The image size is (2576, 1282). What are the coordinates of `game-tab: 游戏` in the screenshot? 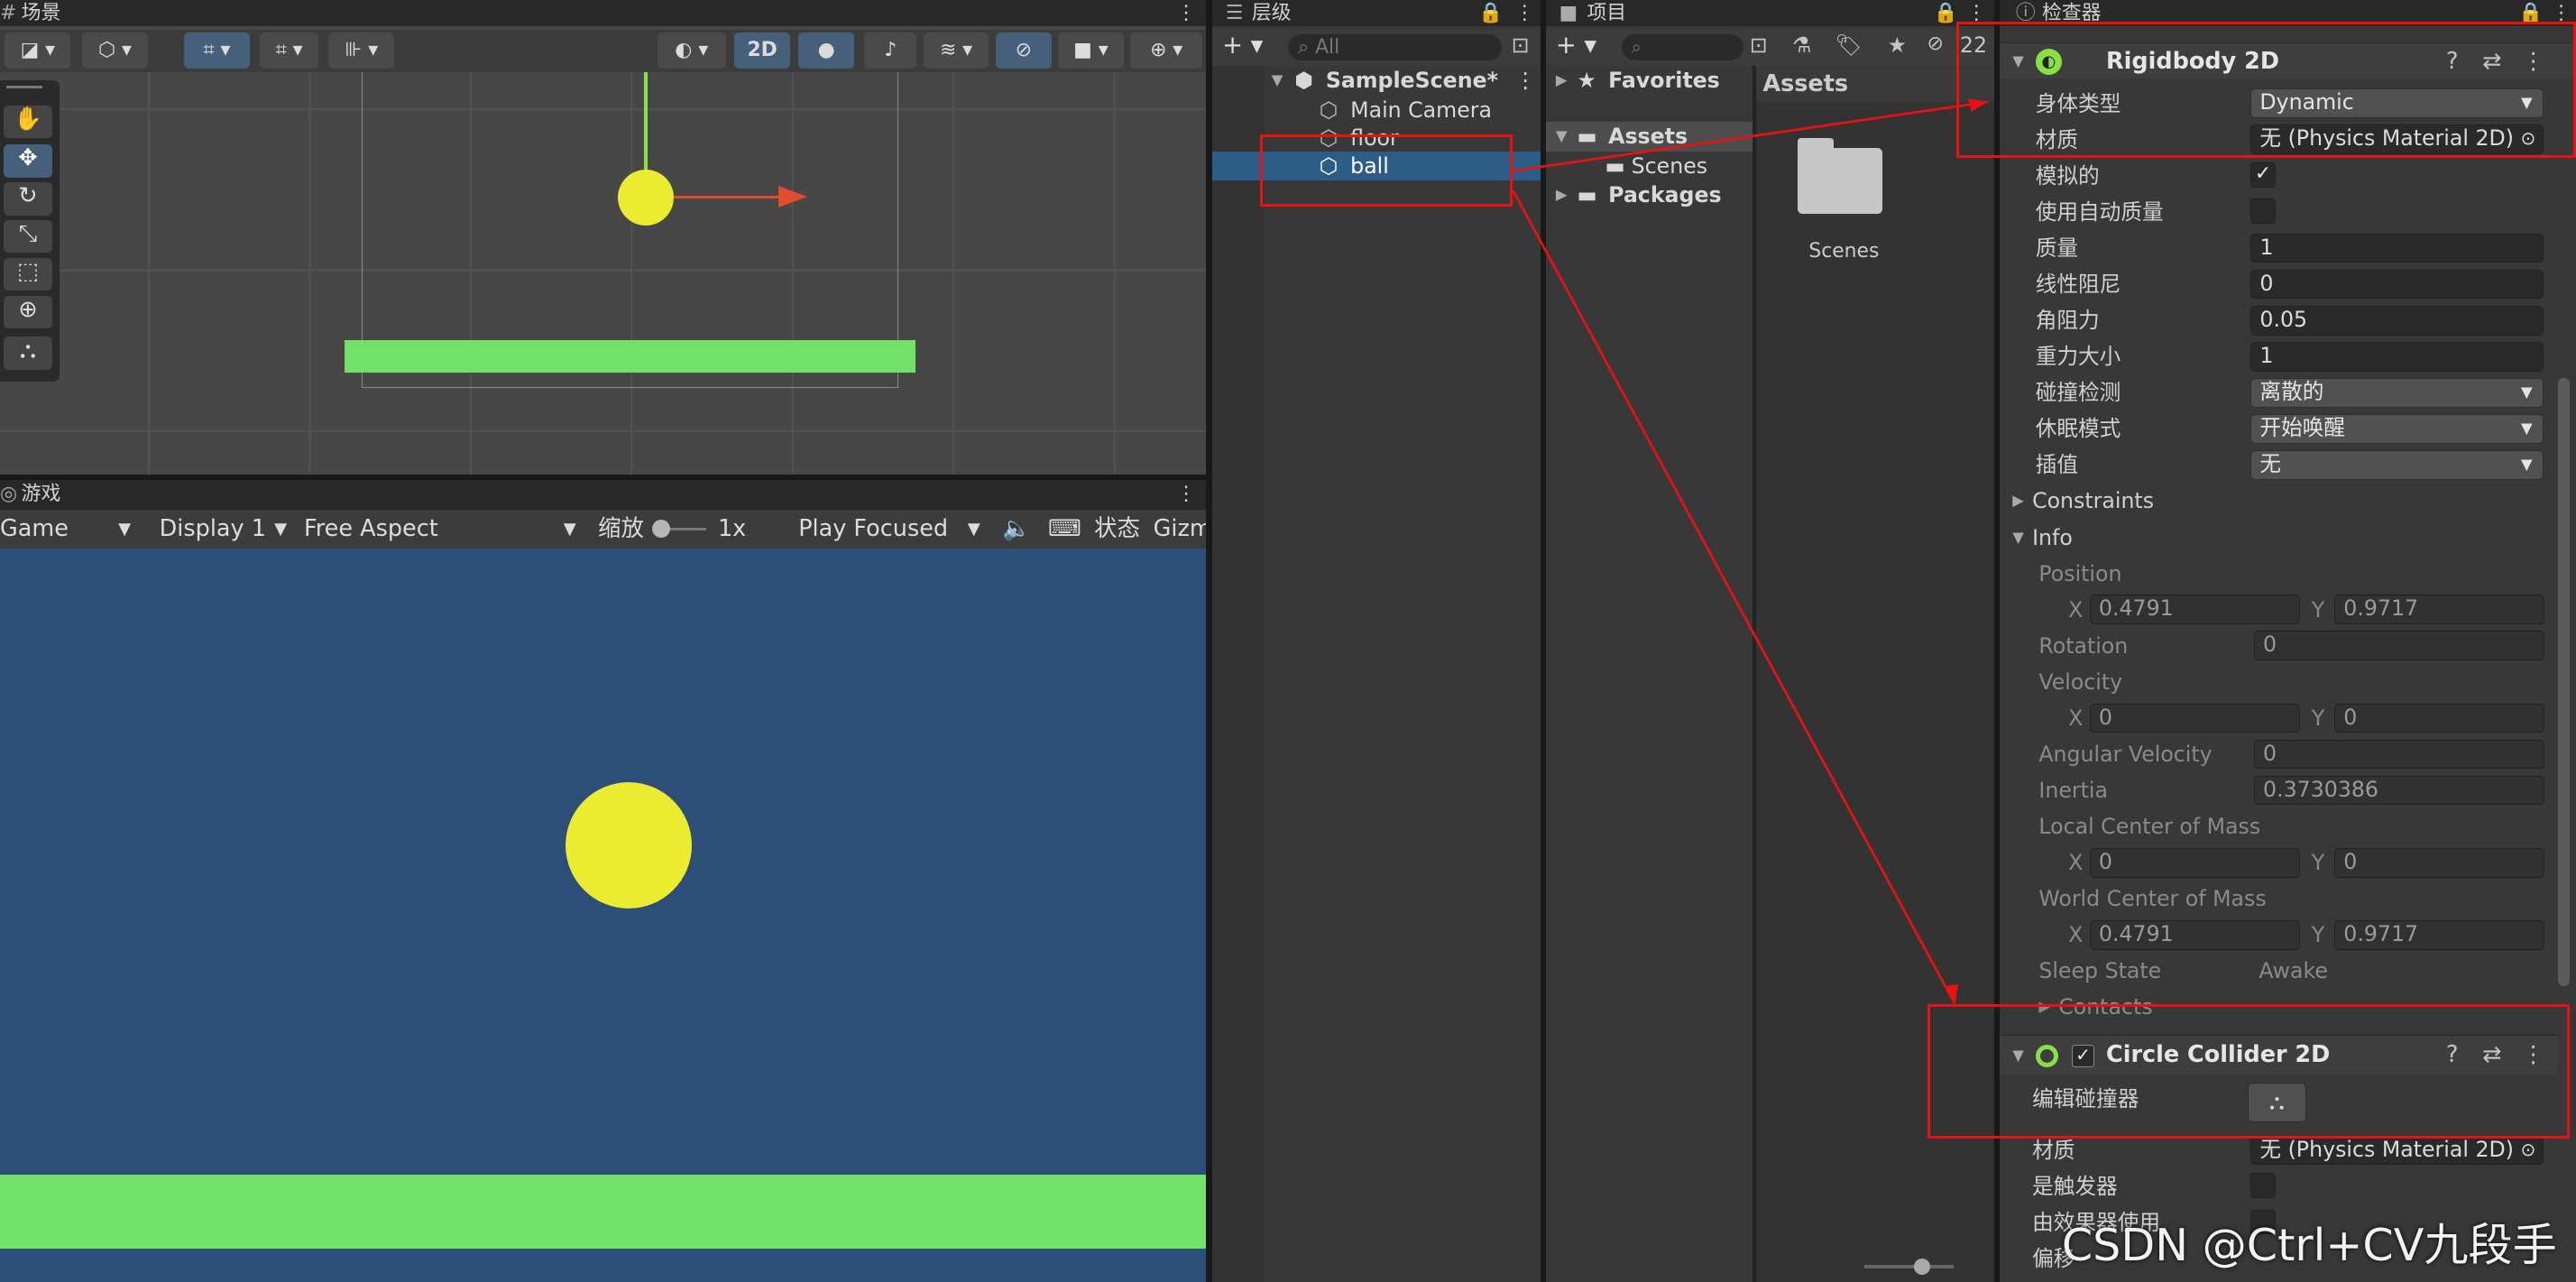 It's located at (41, 495).